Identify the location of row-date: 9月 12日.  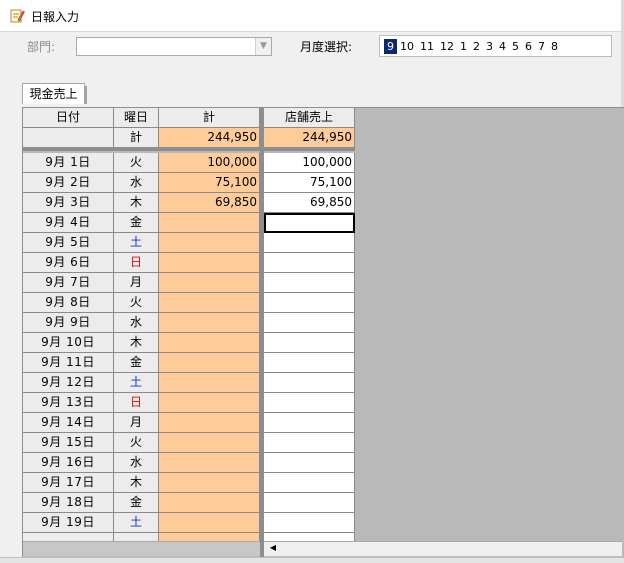
(68, 383).